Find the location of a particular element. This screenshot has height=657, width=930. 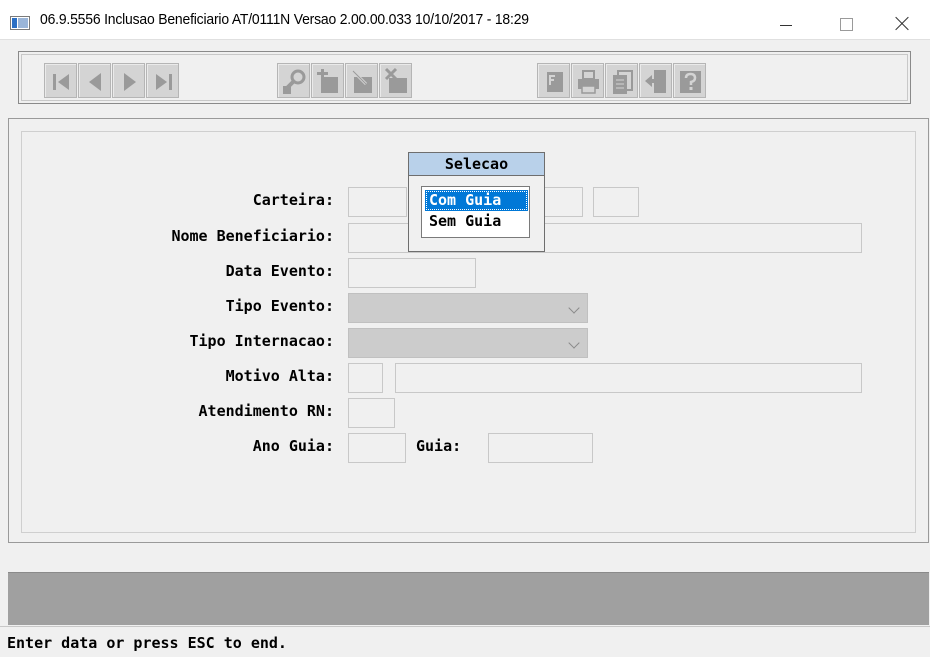

add-record-icon is located at coordinates (327, 81).